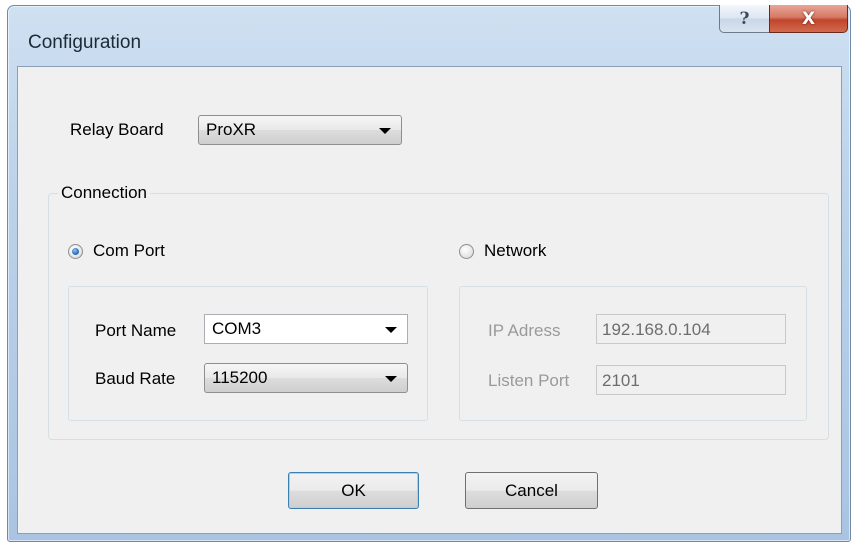 The width and height of the screenshot is (859, 547). Describe the element at coordinates (237, 328) in the screenshot. I see `port-name-value: COM3` at that location.